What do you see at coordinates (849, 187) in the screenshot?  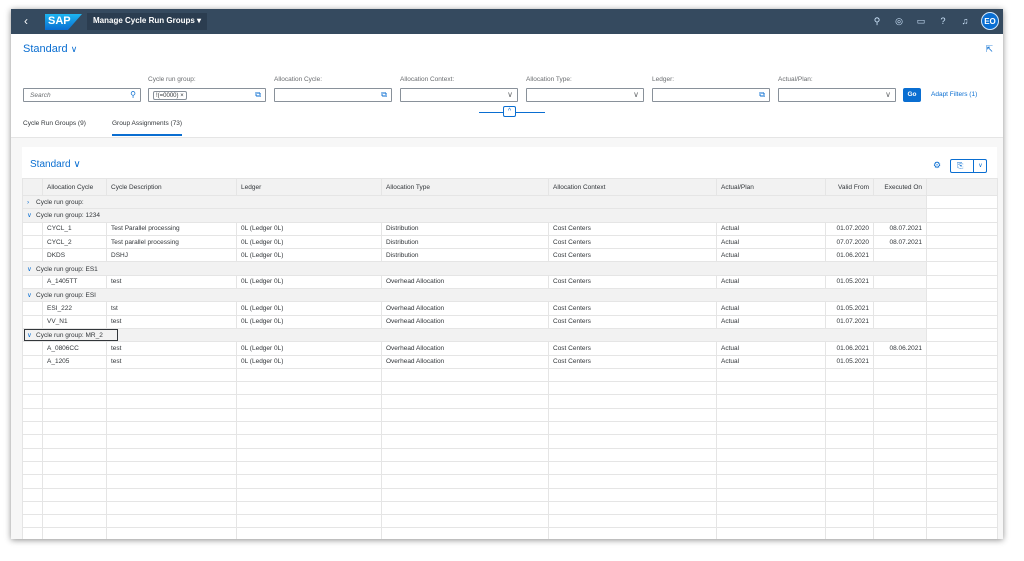 I see `column-header-valid-from: Valid From` at bounding box center [849, 187].